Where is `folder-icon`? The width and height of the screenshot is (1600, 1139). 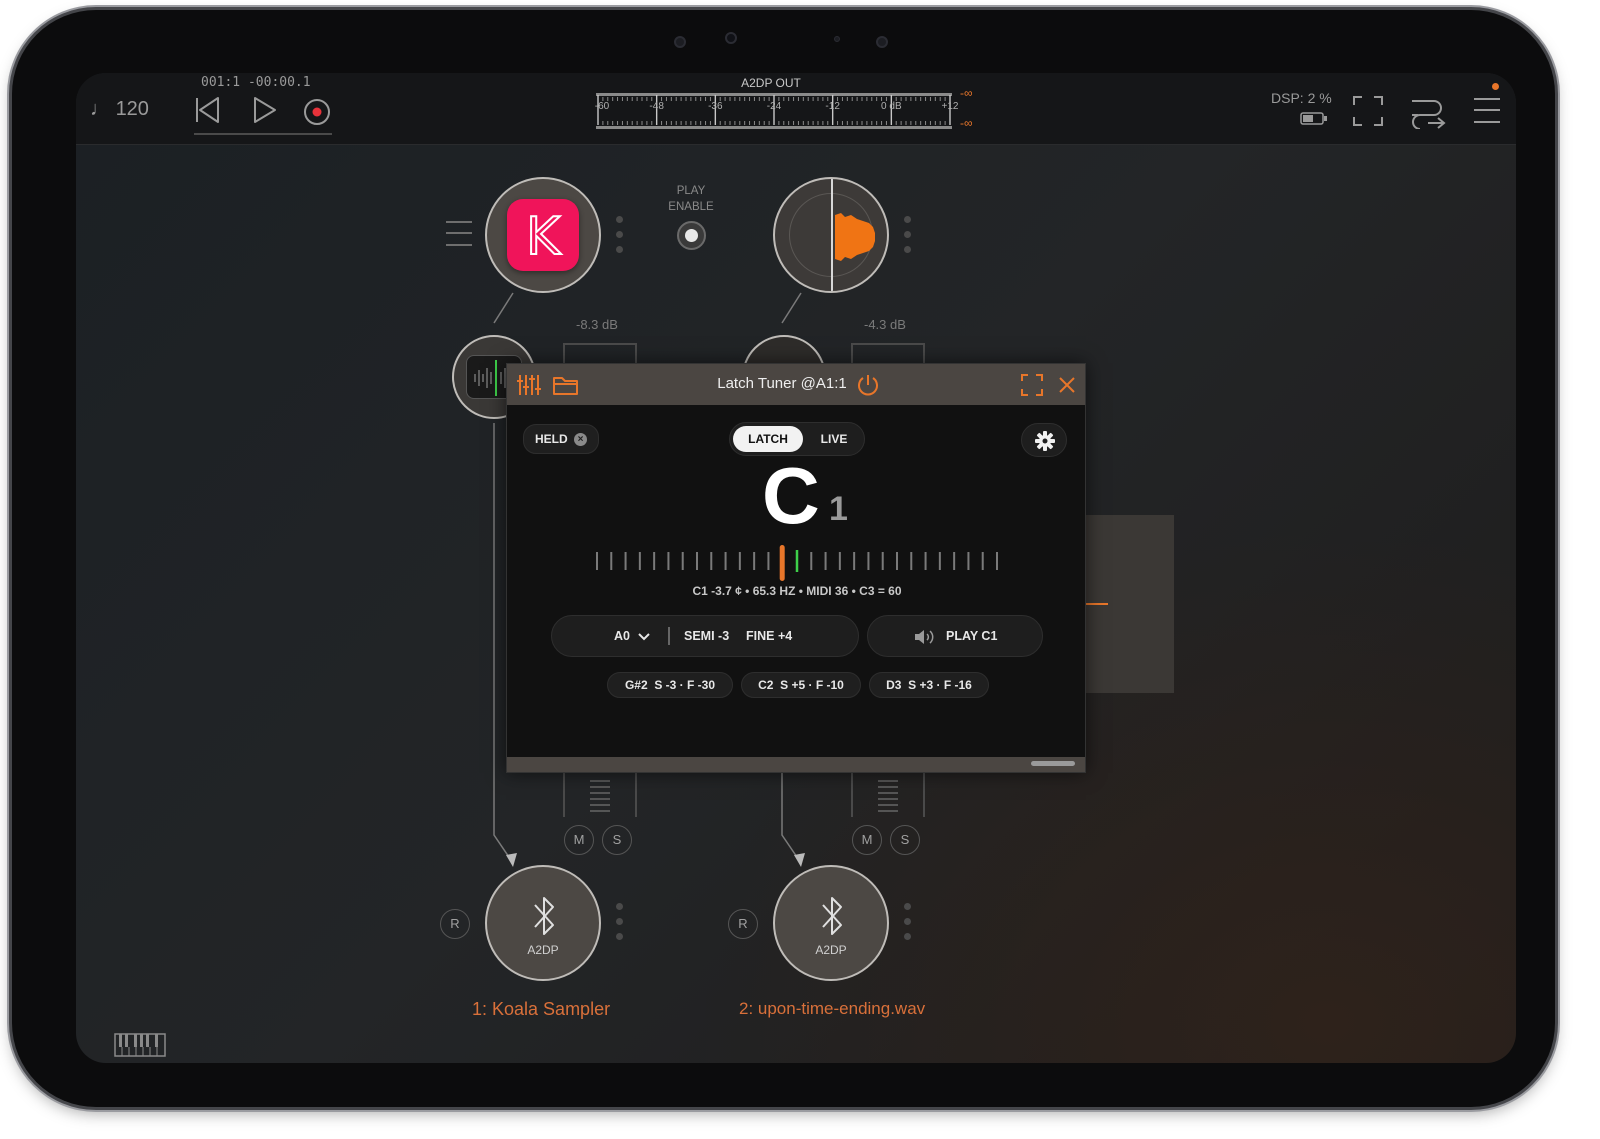 folder-icon is located at coordinates (566, 385).